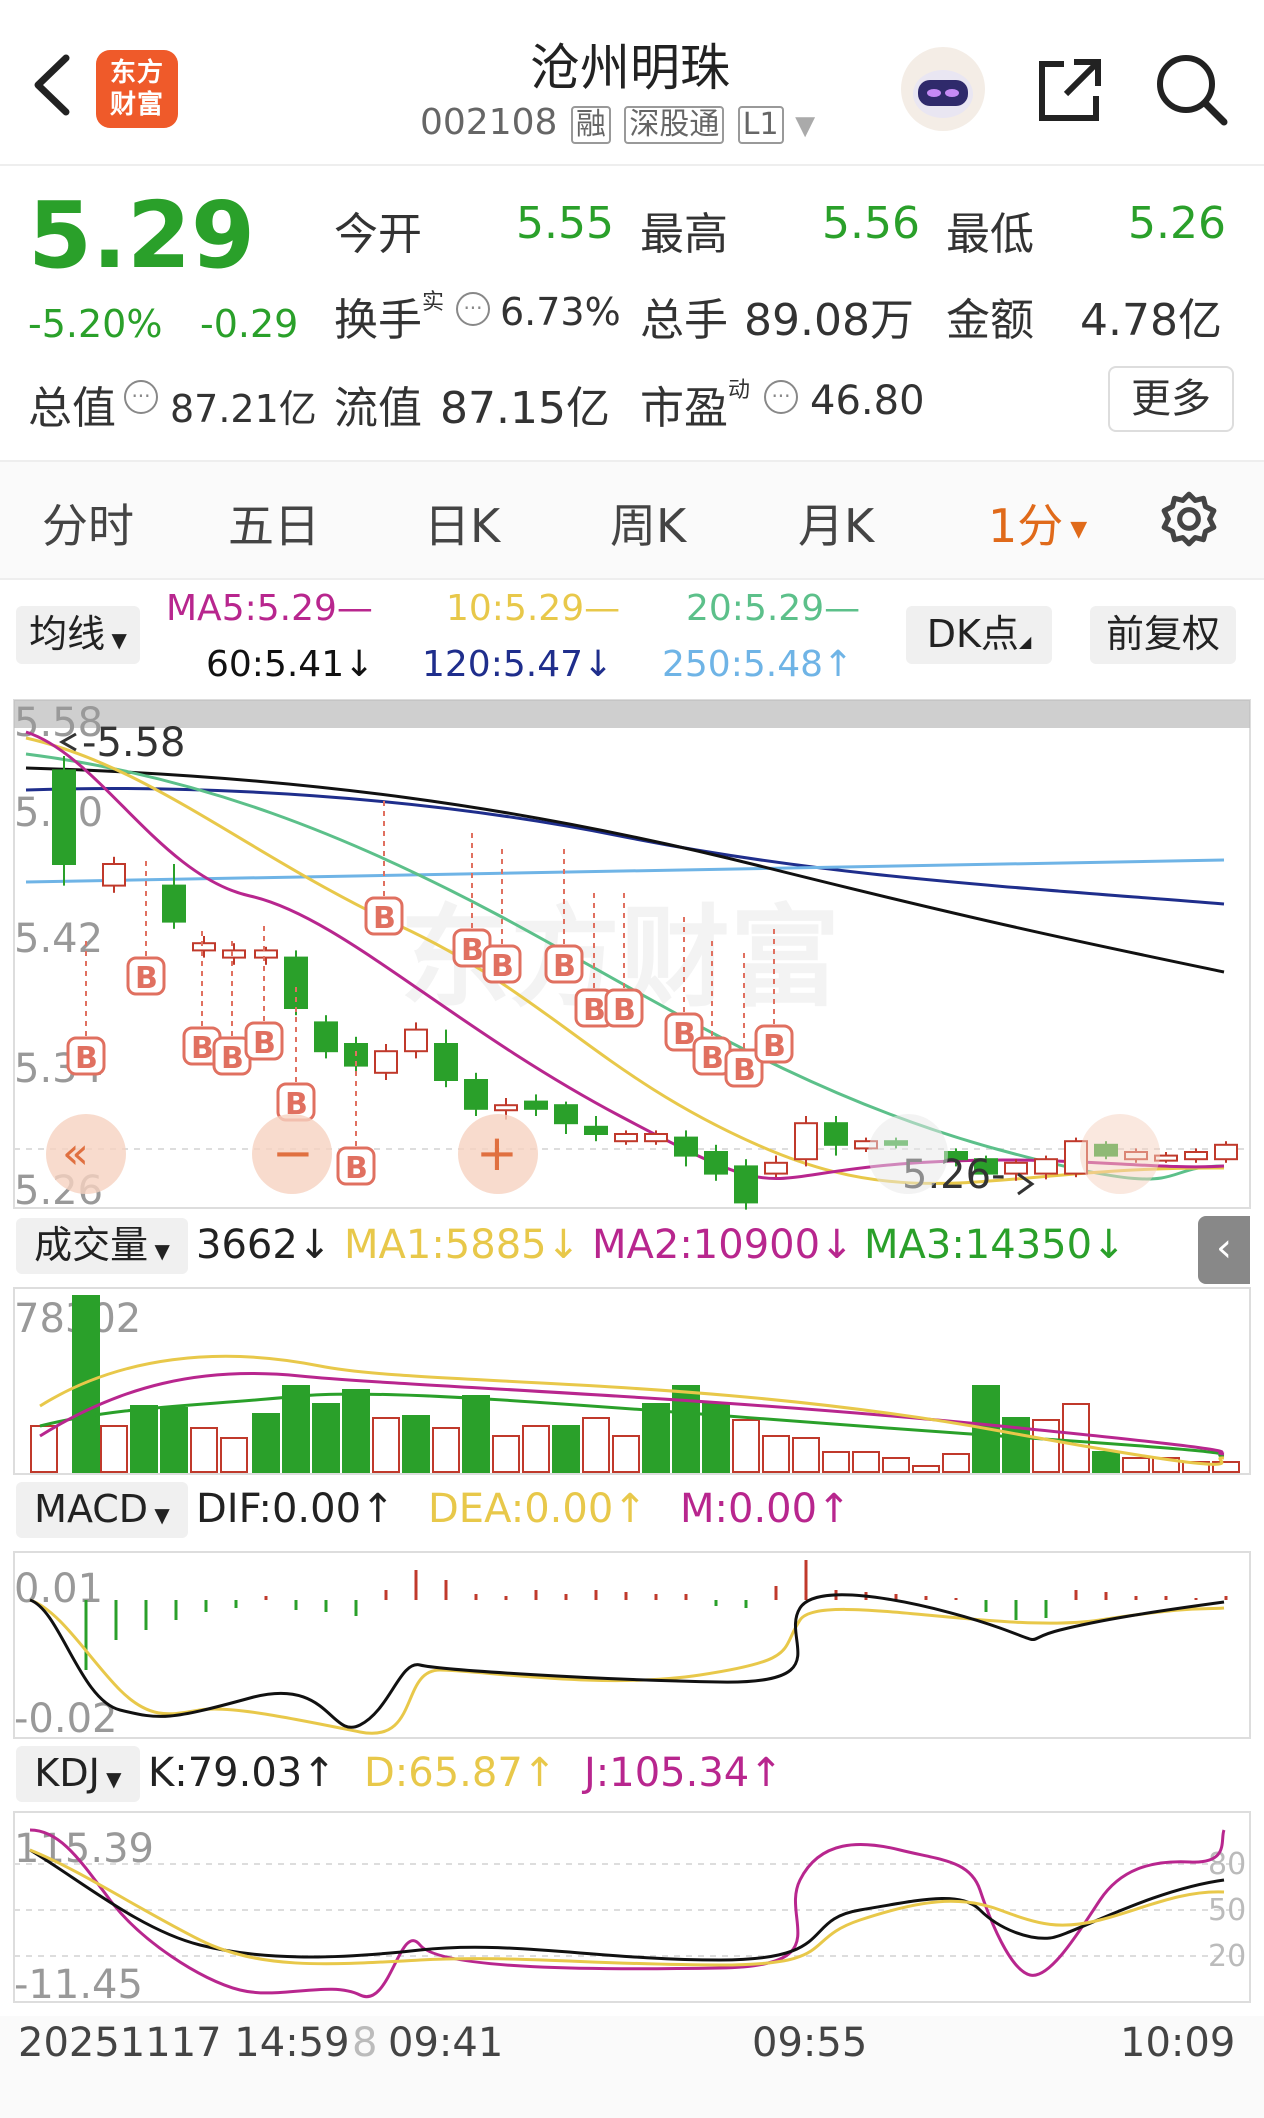 The width and height of the screenshot is (1264, 2118). What do you see at coordinates (1037, 523) in the screenshot?
I see `tab-1min: 1分 ▼` at bounding box center [1037, 523].